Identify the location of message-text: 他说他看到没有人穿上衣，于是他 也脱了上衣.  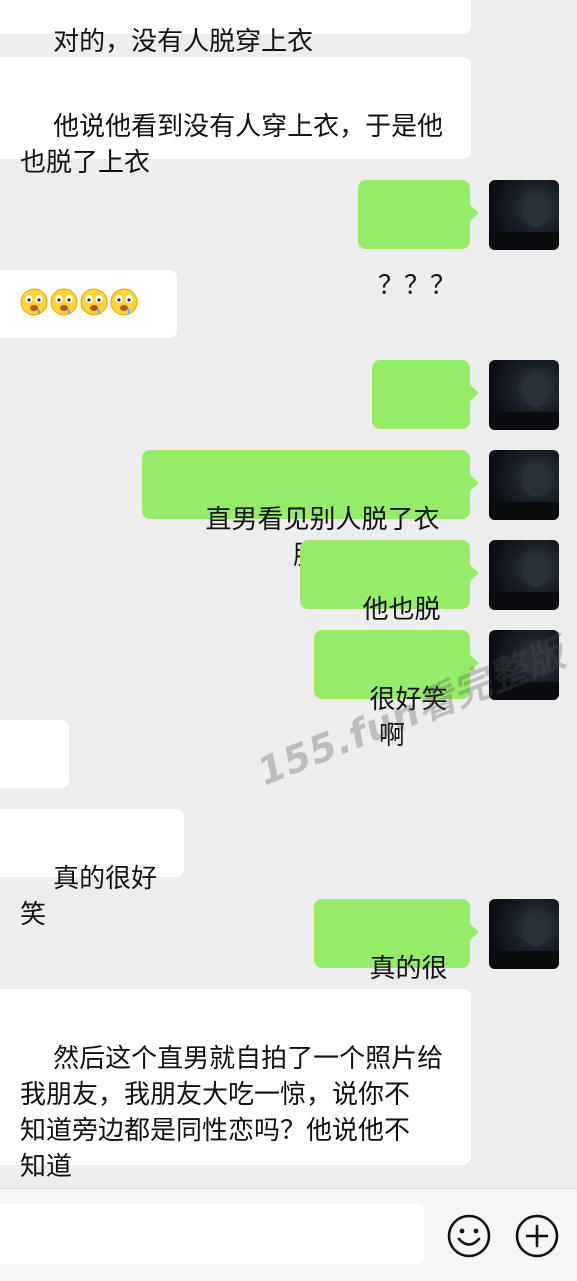
(232, 145).